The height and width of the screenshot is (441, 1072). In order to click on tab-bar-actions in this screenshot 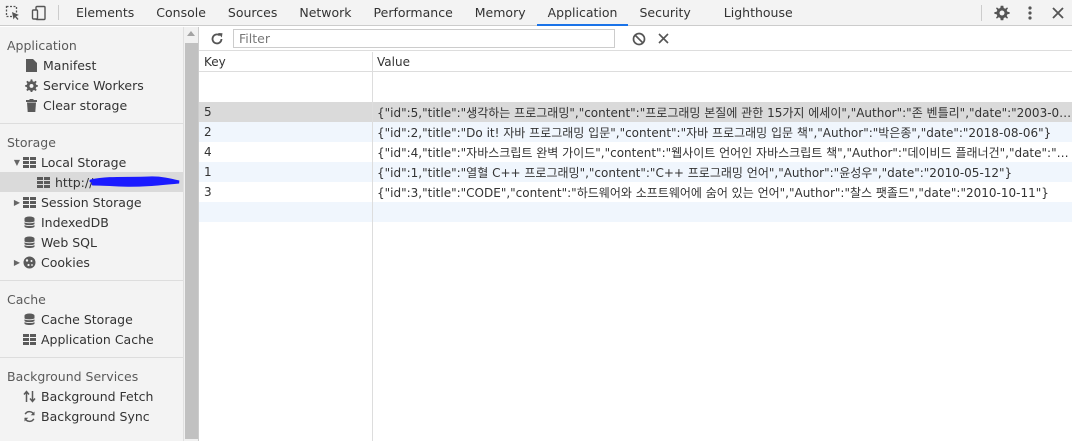, I will do `click(1023, 13)`.